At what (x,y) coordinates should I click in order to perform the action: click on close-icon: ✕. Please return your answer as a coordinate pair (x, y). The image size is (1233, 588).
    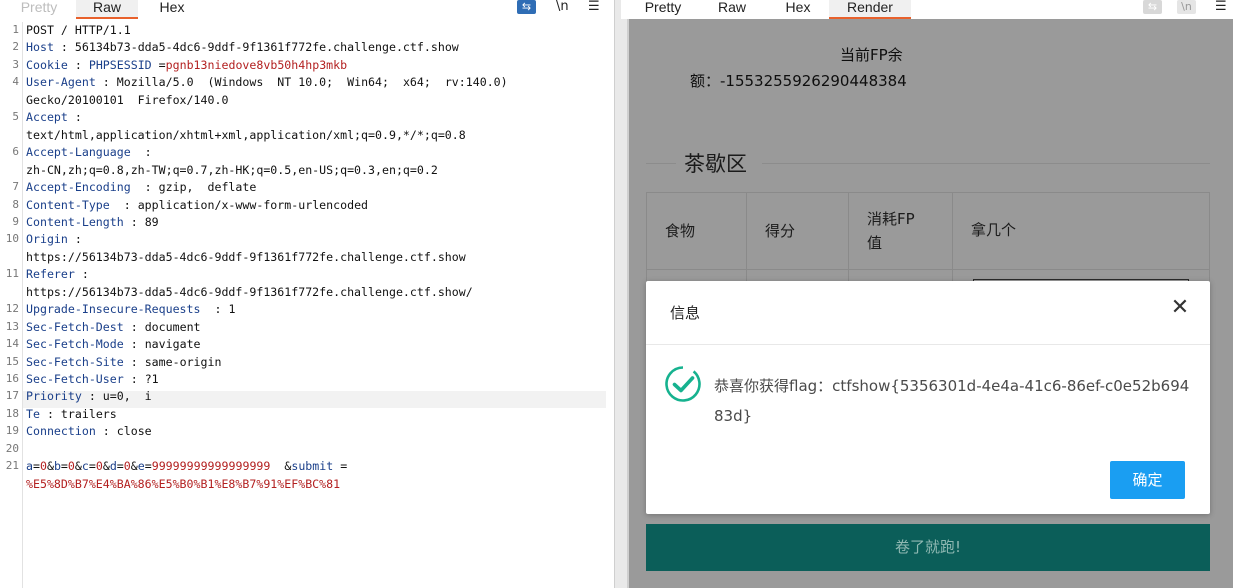
    Looking at the image, I should click on (1180, 309).